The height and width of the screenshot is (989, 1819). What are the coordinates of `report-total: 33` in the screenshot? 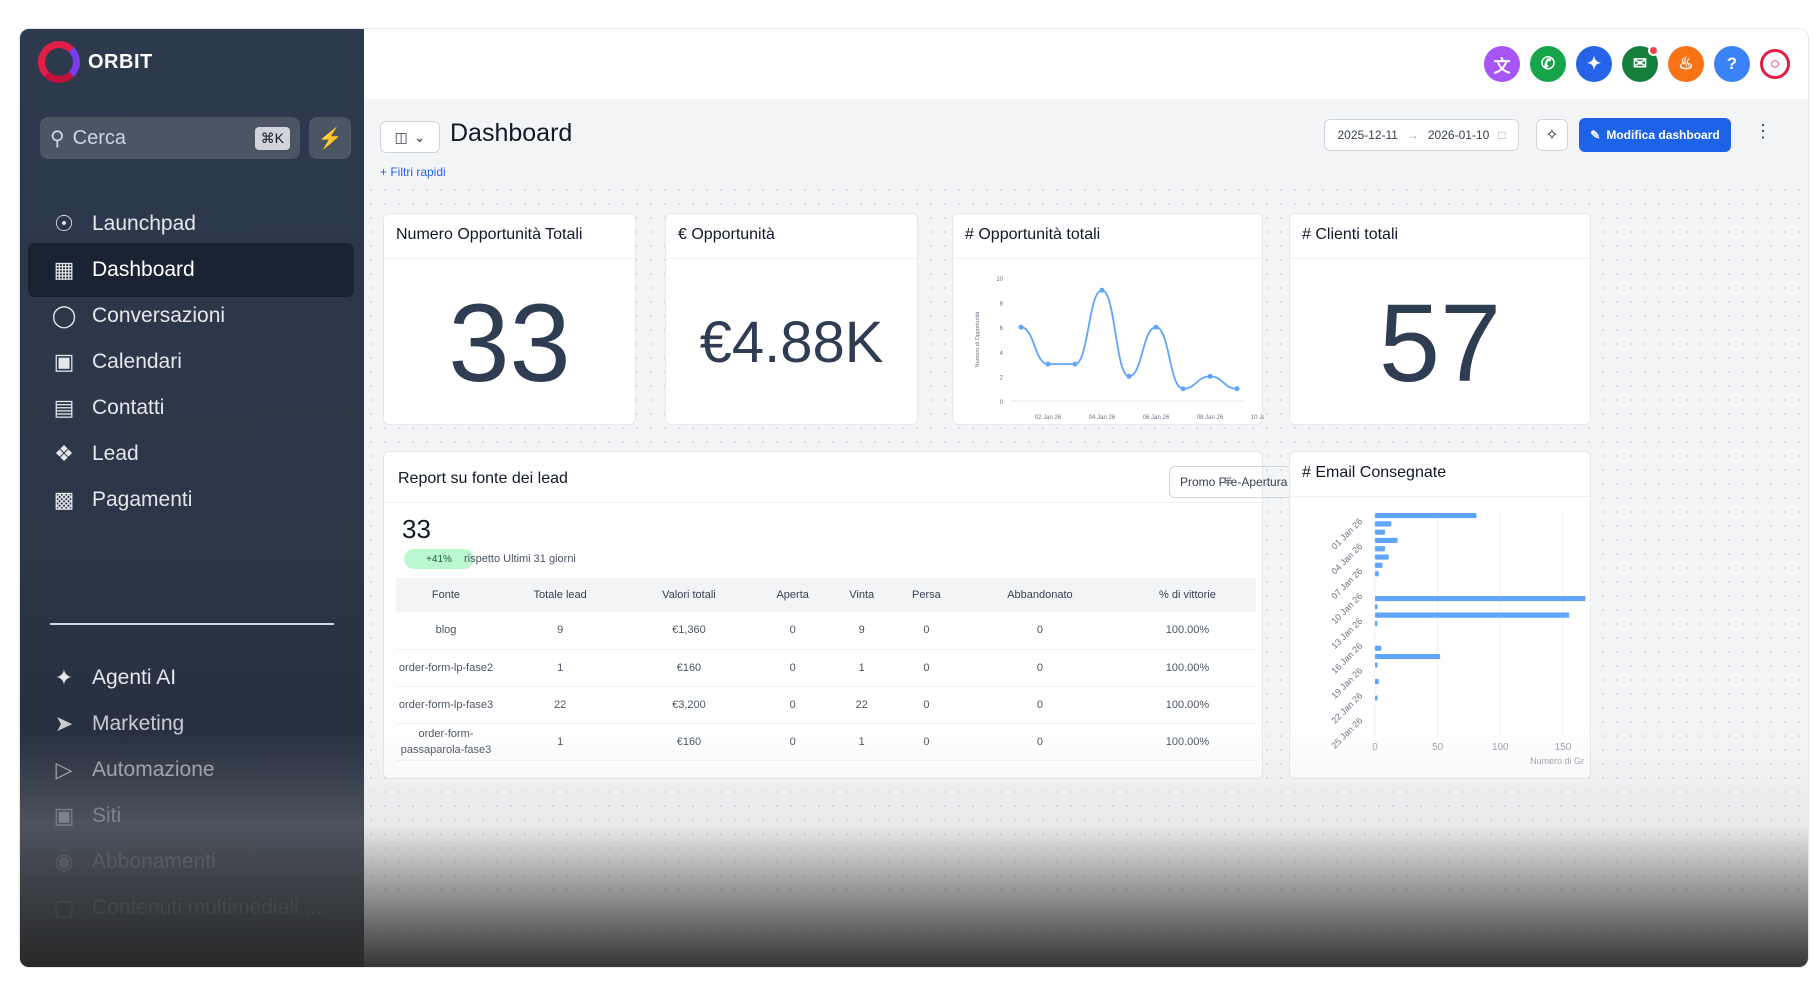 It's located at (416, 529).